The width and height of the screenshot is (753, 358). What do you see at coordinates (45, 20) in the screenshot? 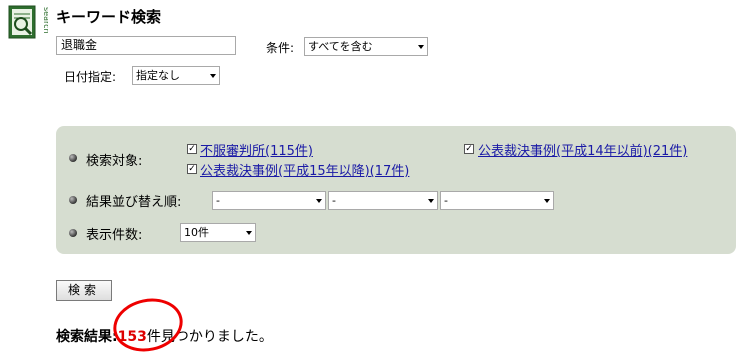
I see `logo-text: search` at bounding box center [45, 20].